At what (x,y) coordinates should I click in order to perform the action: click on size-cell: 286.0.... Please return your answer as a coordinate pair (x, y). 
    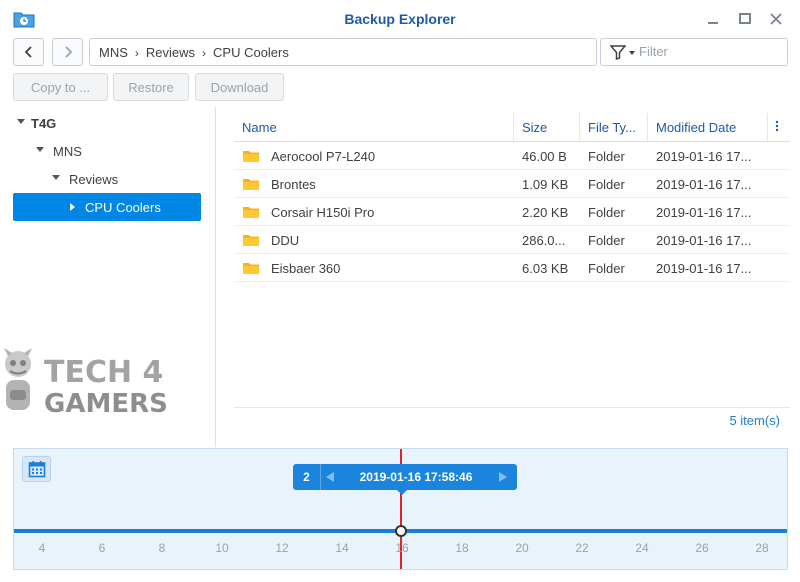
    Looking at the image, I should click on (544, 240).